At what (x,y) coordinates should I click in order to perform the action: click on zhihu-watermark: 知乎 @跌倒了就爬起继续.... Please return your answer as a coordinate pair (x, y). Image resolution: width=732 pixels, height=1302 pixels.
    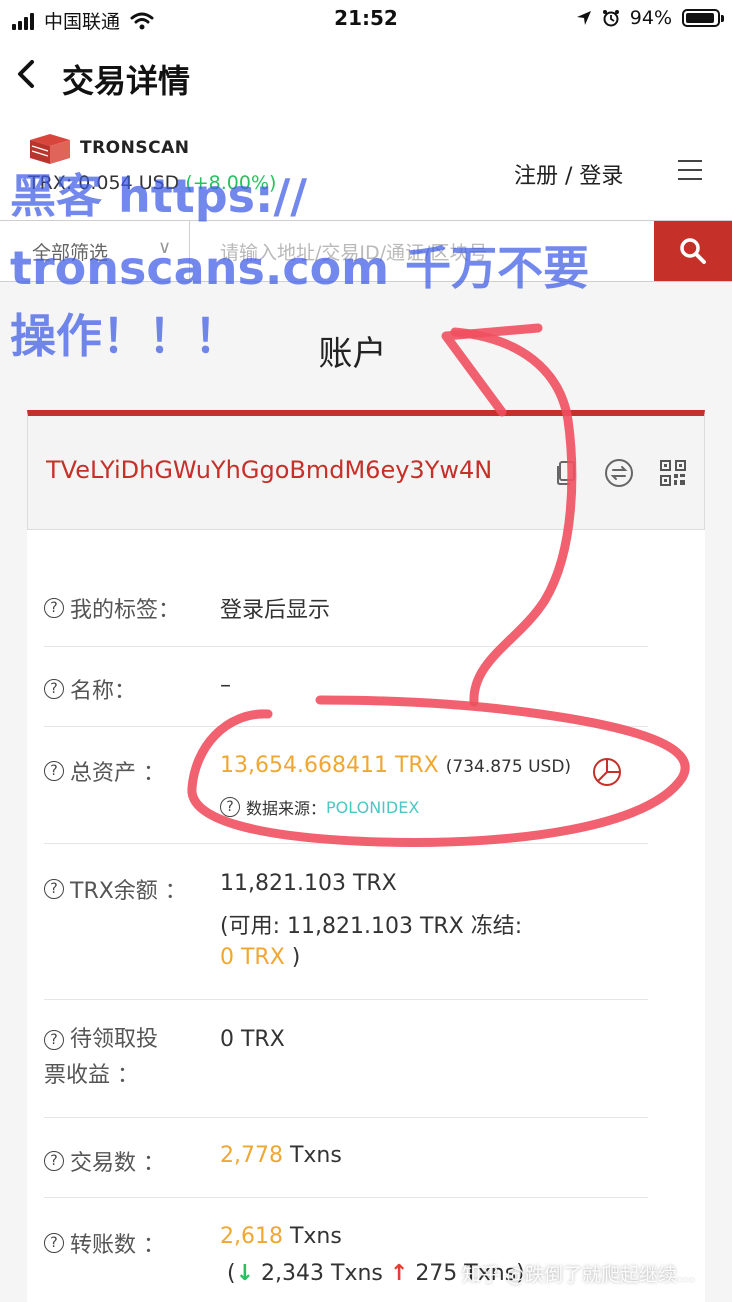
    Looking at the image, I should click on (579, 1275).